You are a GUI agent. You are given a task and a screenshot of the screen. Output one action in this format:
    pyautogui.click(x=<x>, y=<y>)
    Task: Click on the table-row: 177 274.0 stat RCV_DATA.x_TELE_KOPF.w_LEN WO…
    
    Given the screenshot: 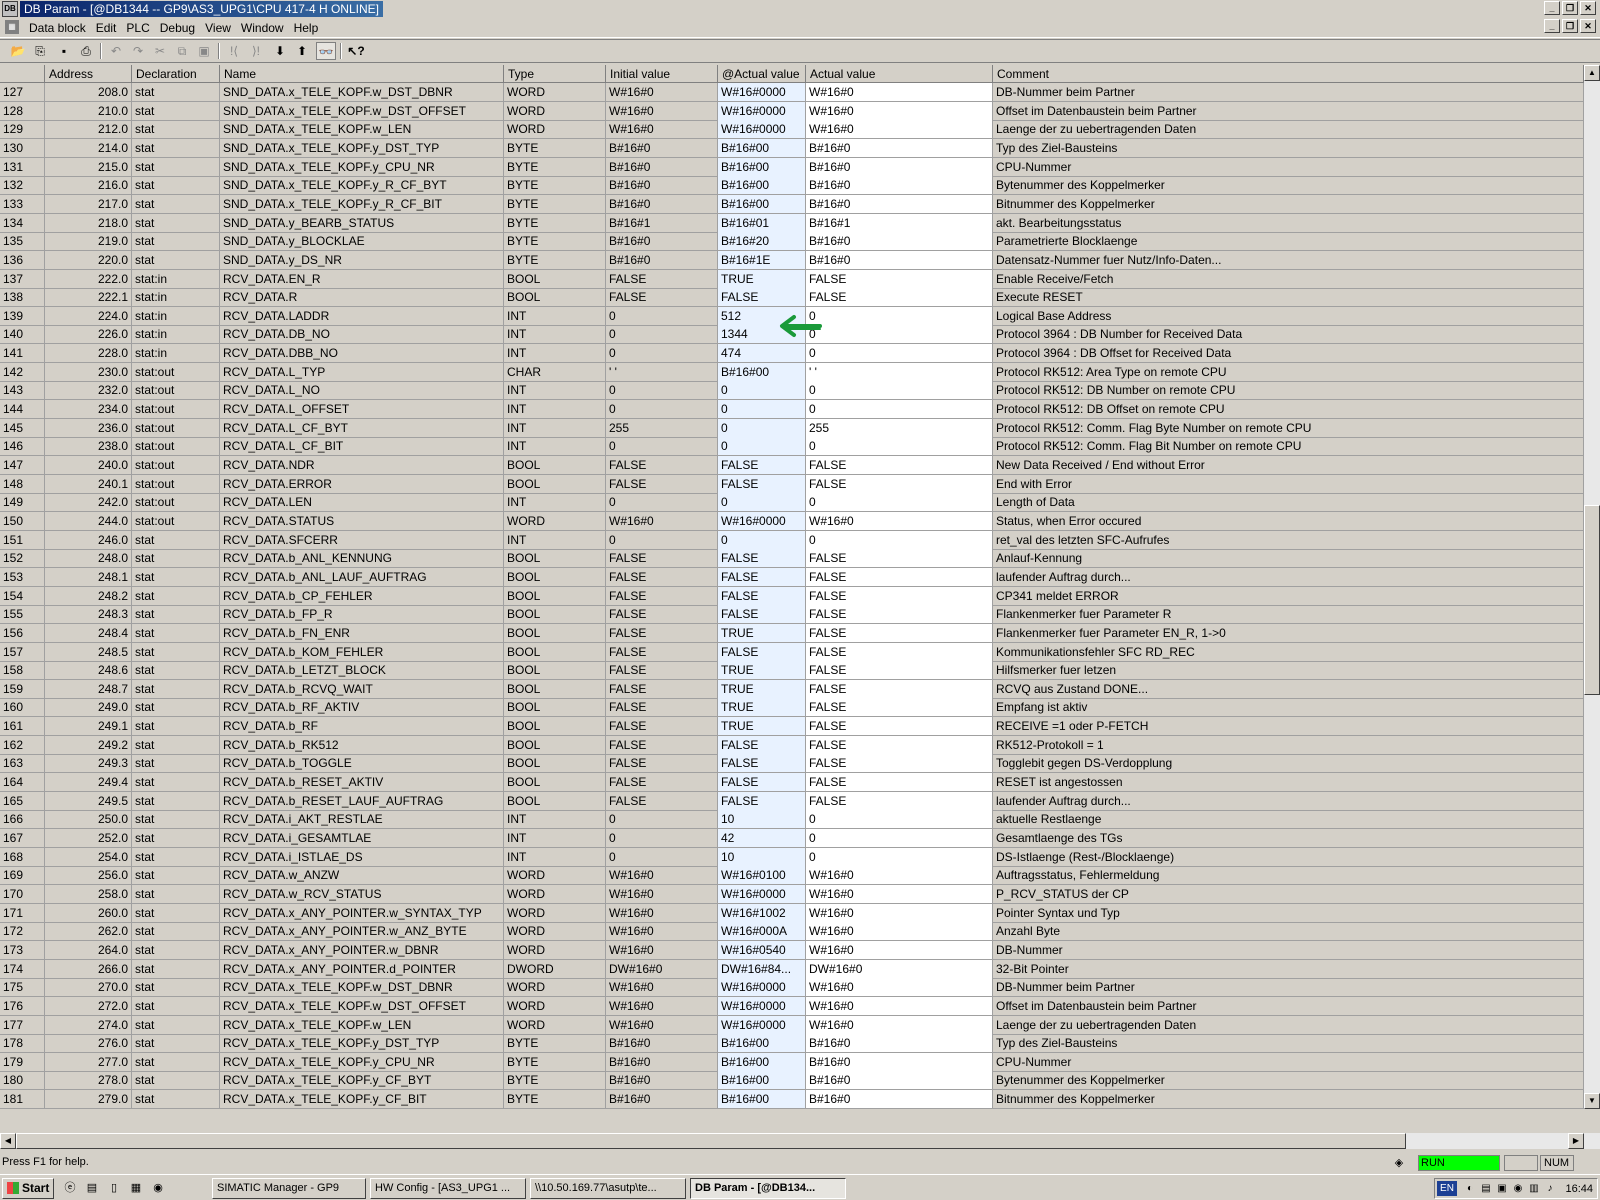 What is the action you would take?
    pyautogui.click(x=792, y=1025)
    